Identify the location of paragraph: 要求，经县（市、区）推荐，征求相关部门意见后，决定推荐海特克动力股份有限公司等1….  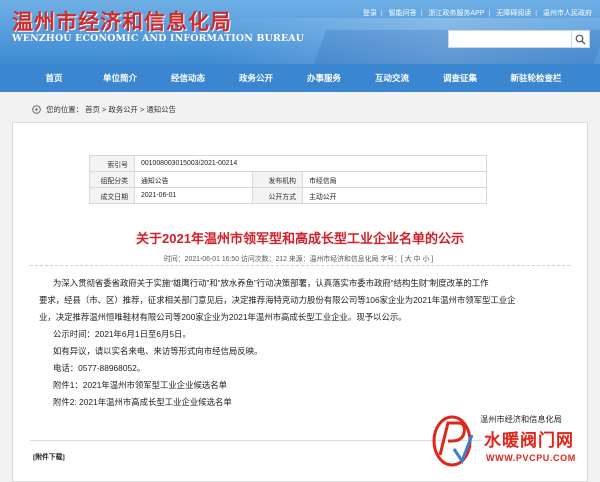
(277, 300).